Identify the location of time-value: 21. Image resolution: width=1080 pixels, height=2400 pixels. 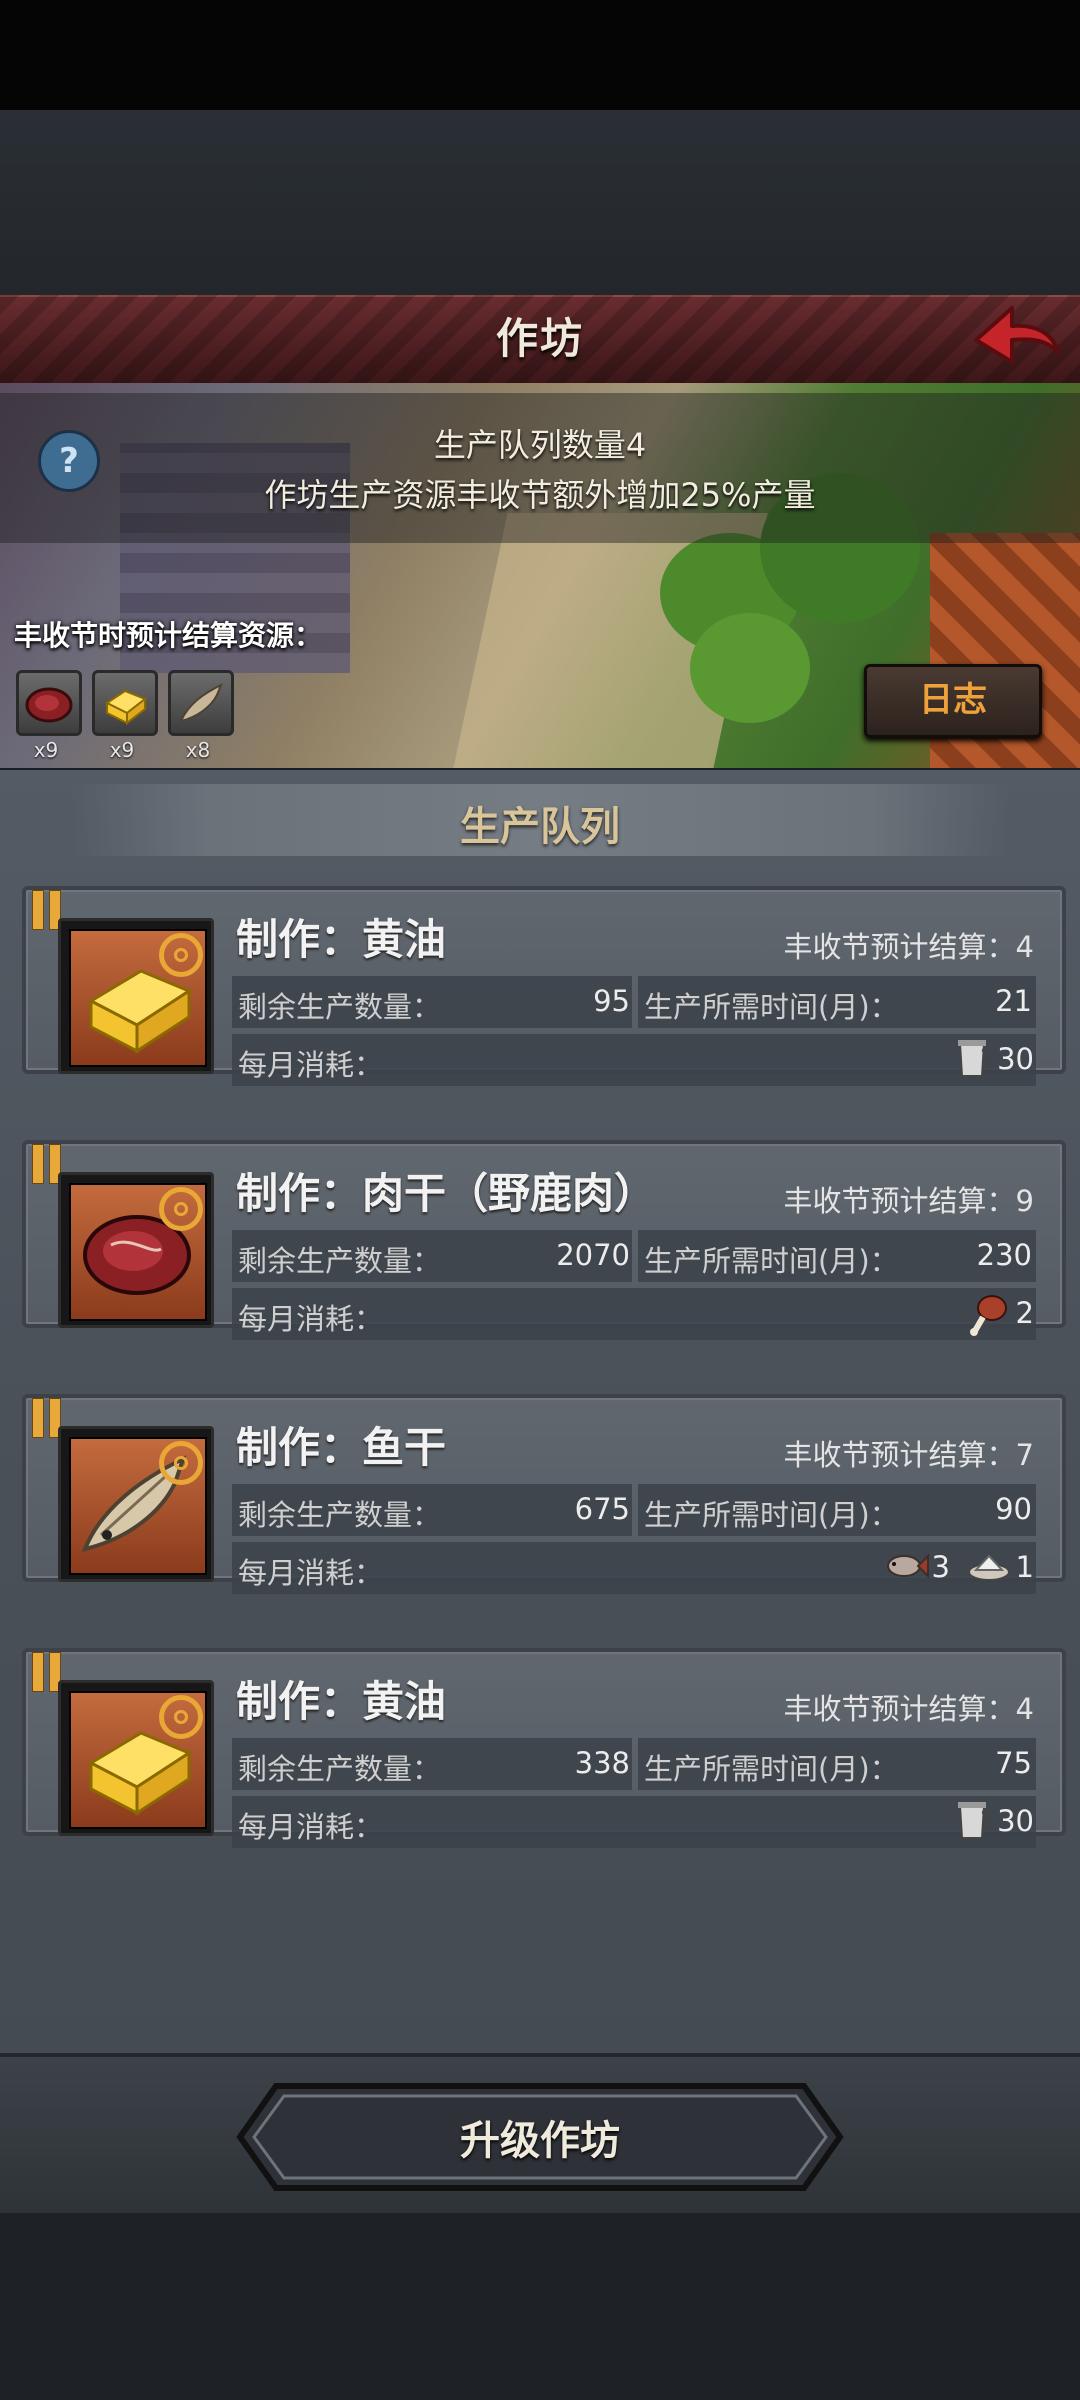
(1013, 1001).